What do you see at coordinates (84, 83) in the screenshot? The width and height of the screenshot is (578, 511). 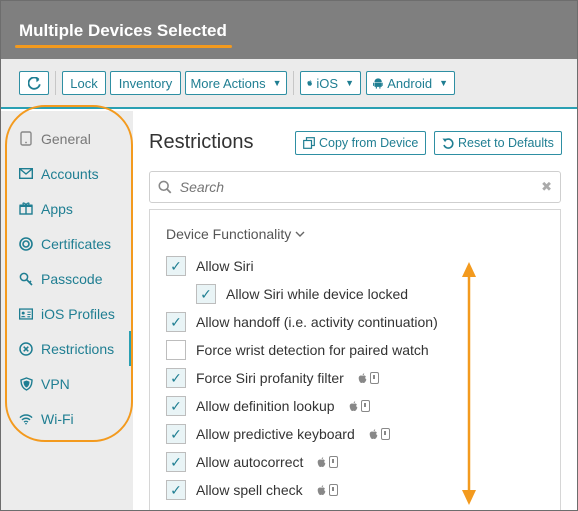 I see `lock-button: Lock` at bounding box center [84, 83].